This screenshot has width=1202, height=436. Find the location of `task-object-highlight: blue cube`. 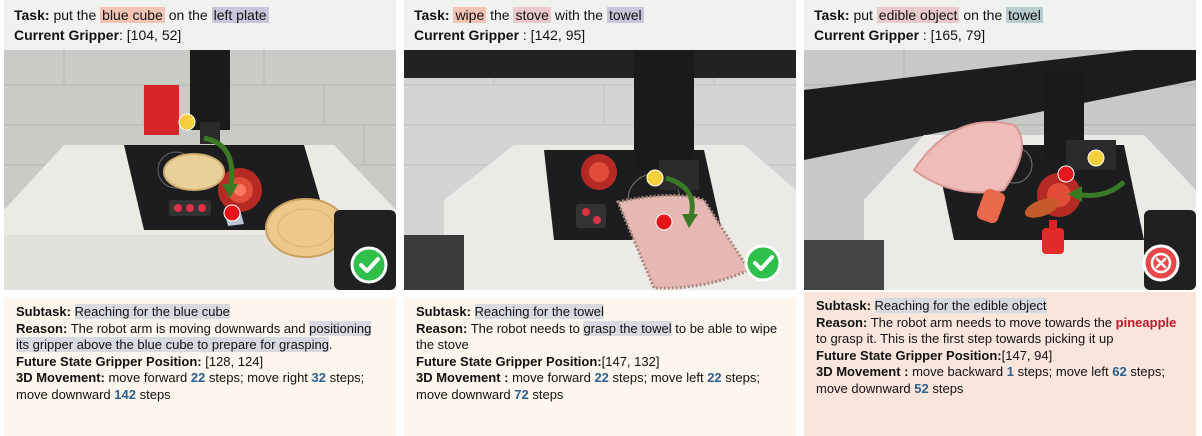

task-object-highlight: blue cube is located at coordinates (132, 15).